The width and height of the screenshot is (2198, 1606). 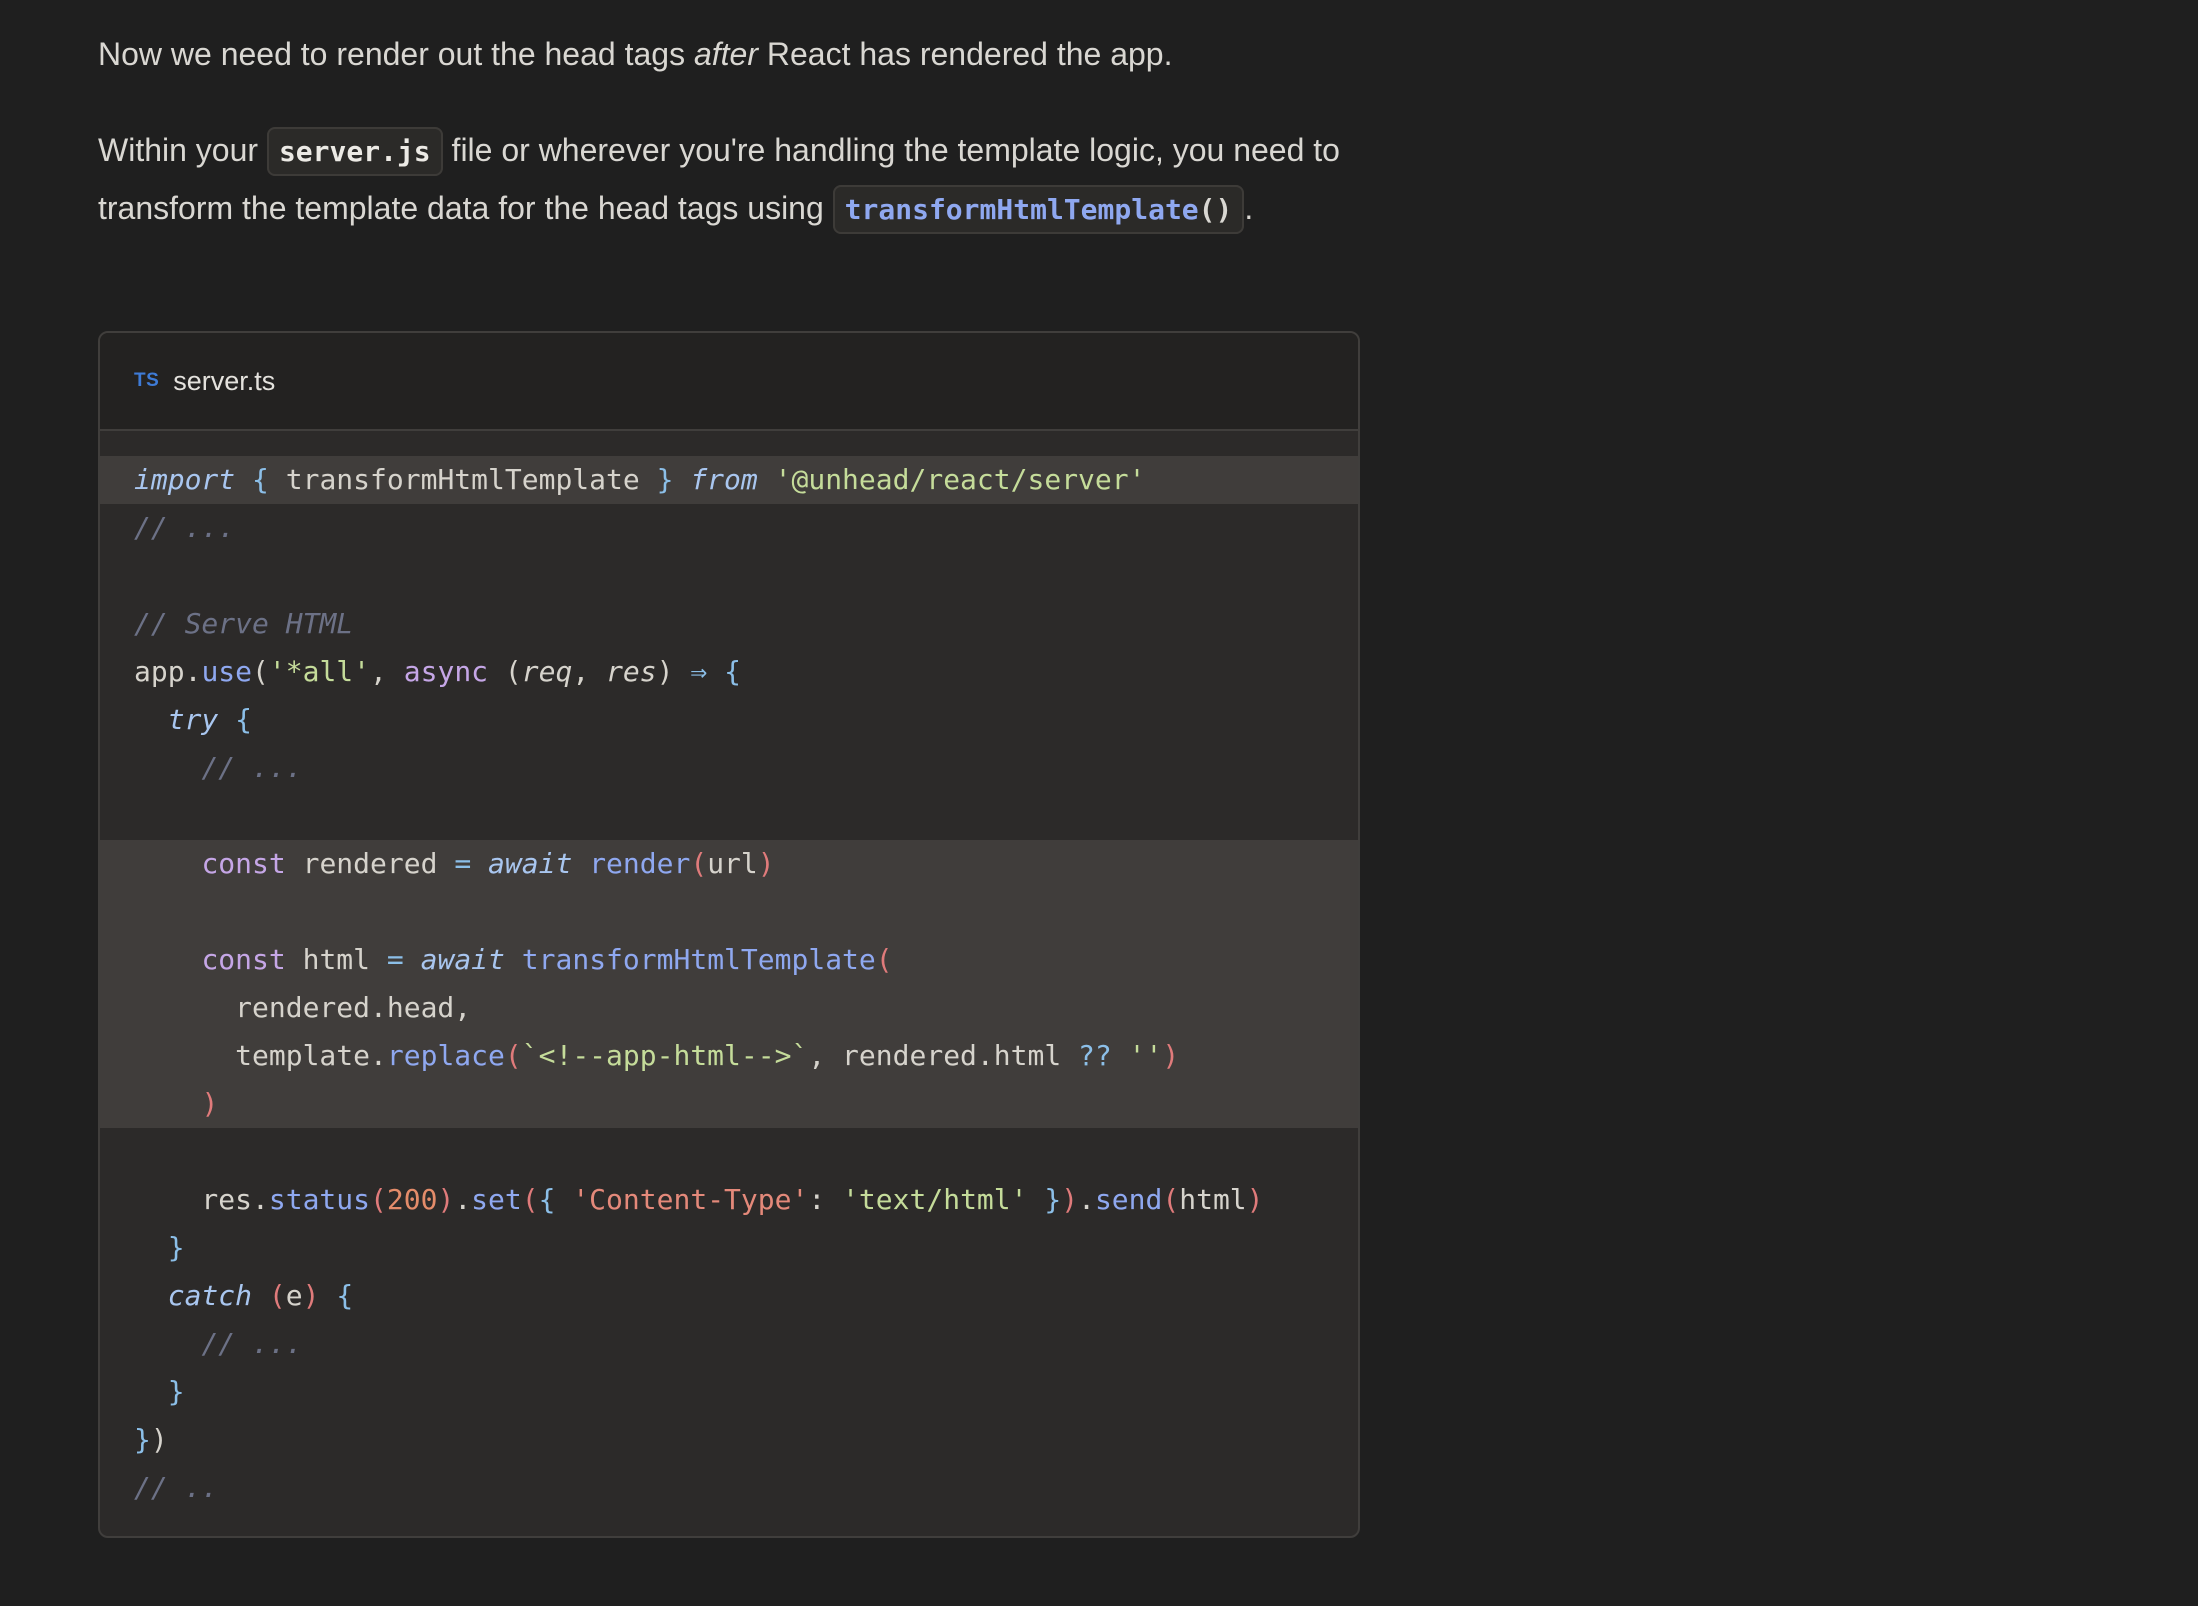 I want to click on code-line: // .., so click(x=176, y=1487).